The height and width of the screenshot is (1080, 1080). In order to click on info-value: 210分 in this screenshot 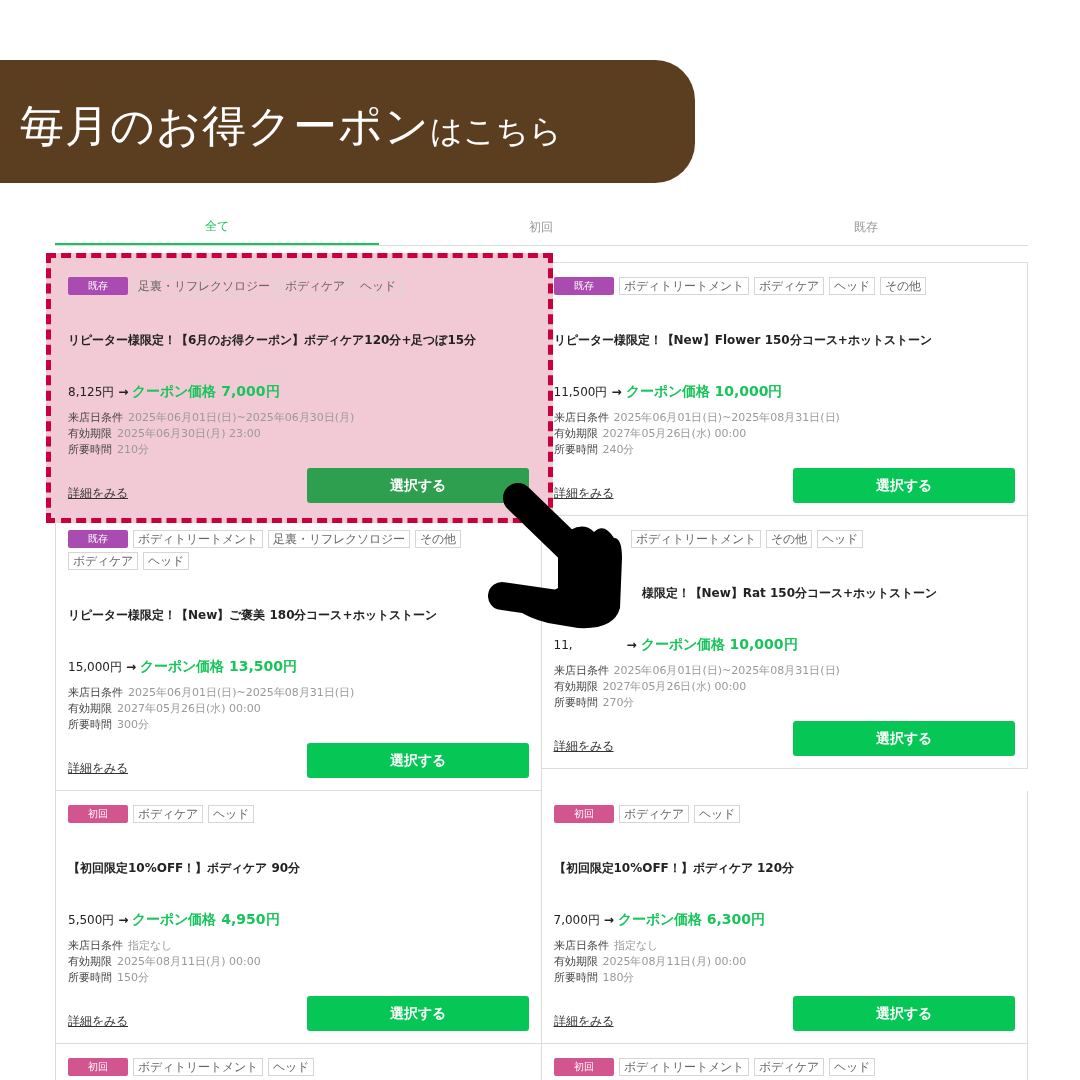, I will do `click(133, 450)`.